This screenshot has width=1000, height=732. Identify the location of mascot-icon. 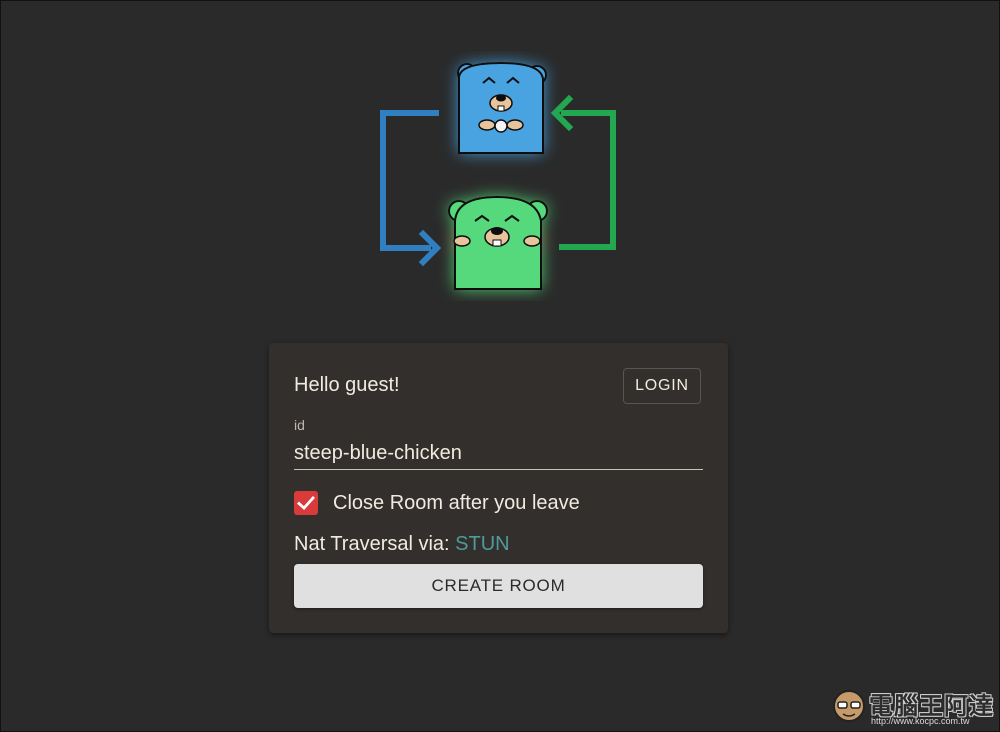
(849, 706).